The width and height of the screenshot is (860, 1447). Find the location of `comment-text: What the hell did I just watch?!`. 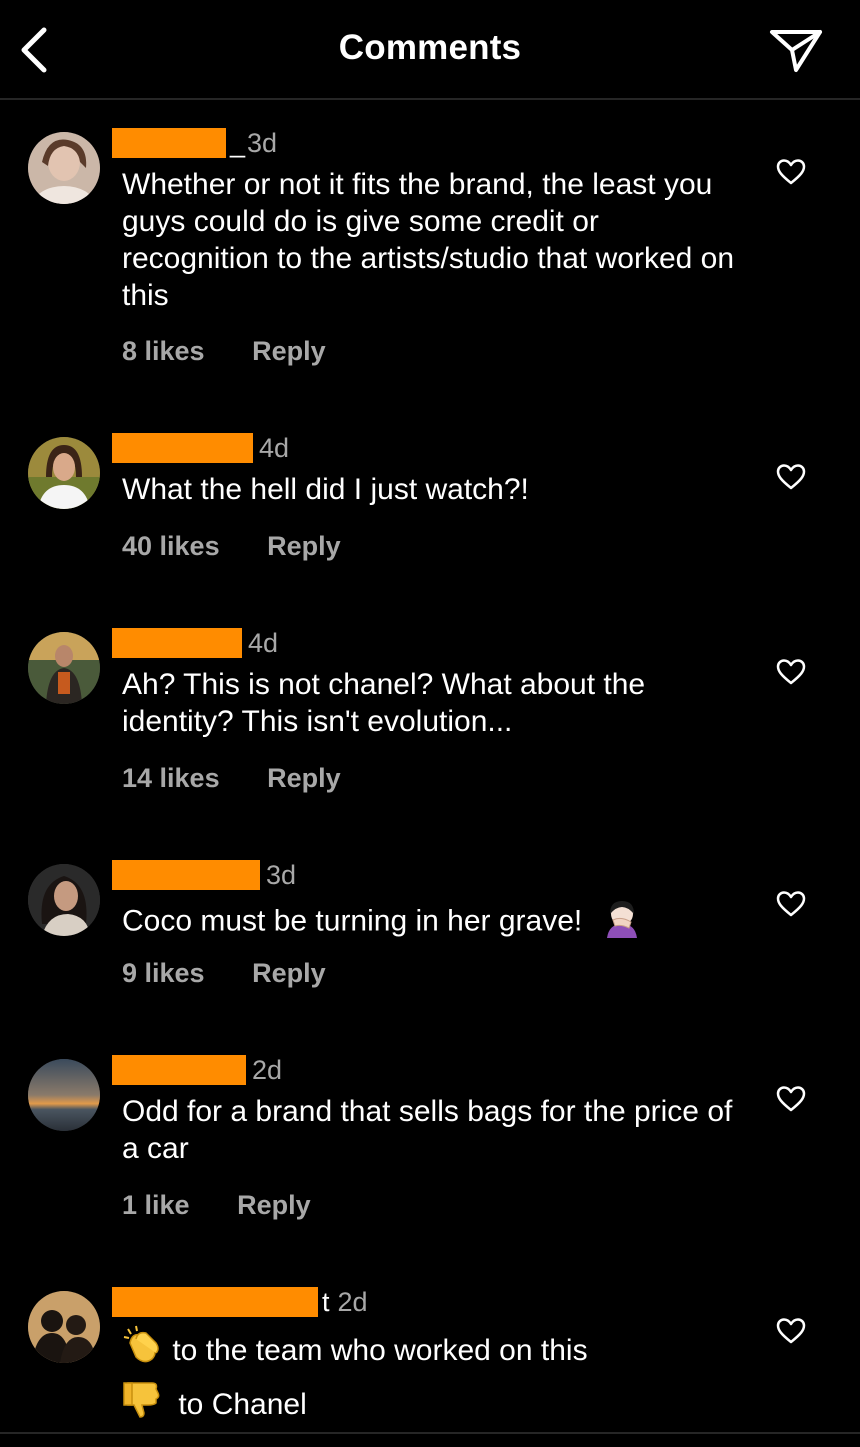

comment-text: What the hell did I just watch?! is located at coordinates (325, 489).